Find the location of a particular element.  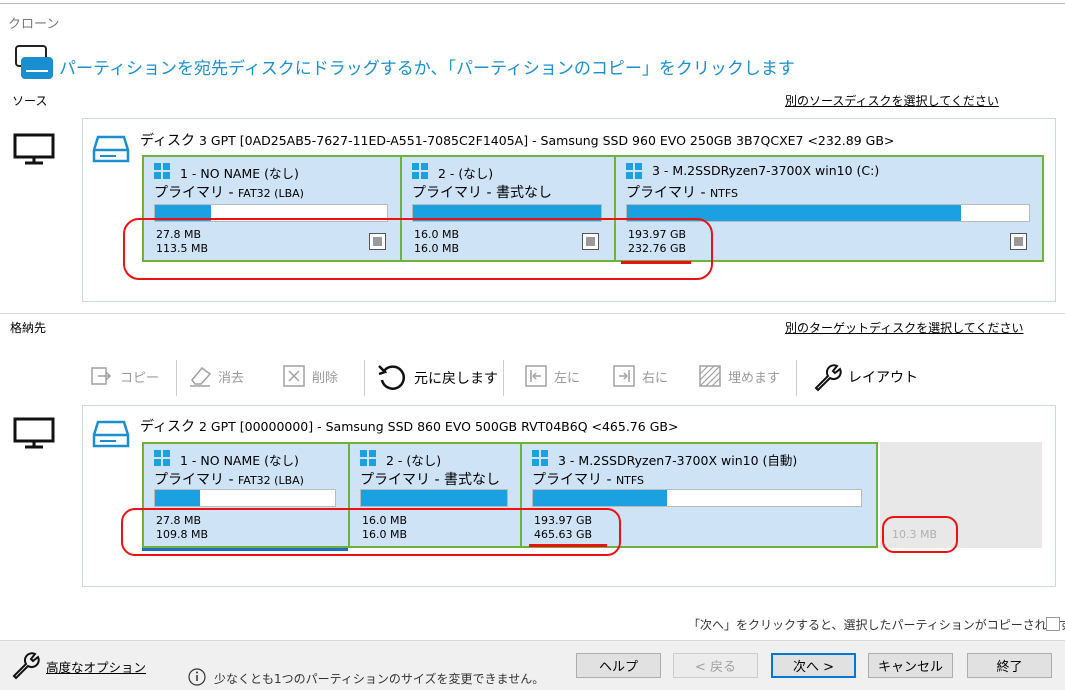

next-button: 次へ > is located at coordinates (813, 665).